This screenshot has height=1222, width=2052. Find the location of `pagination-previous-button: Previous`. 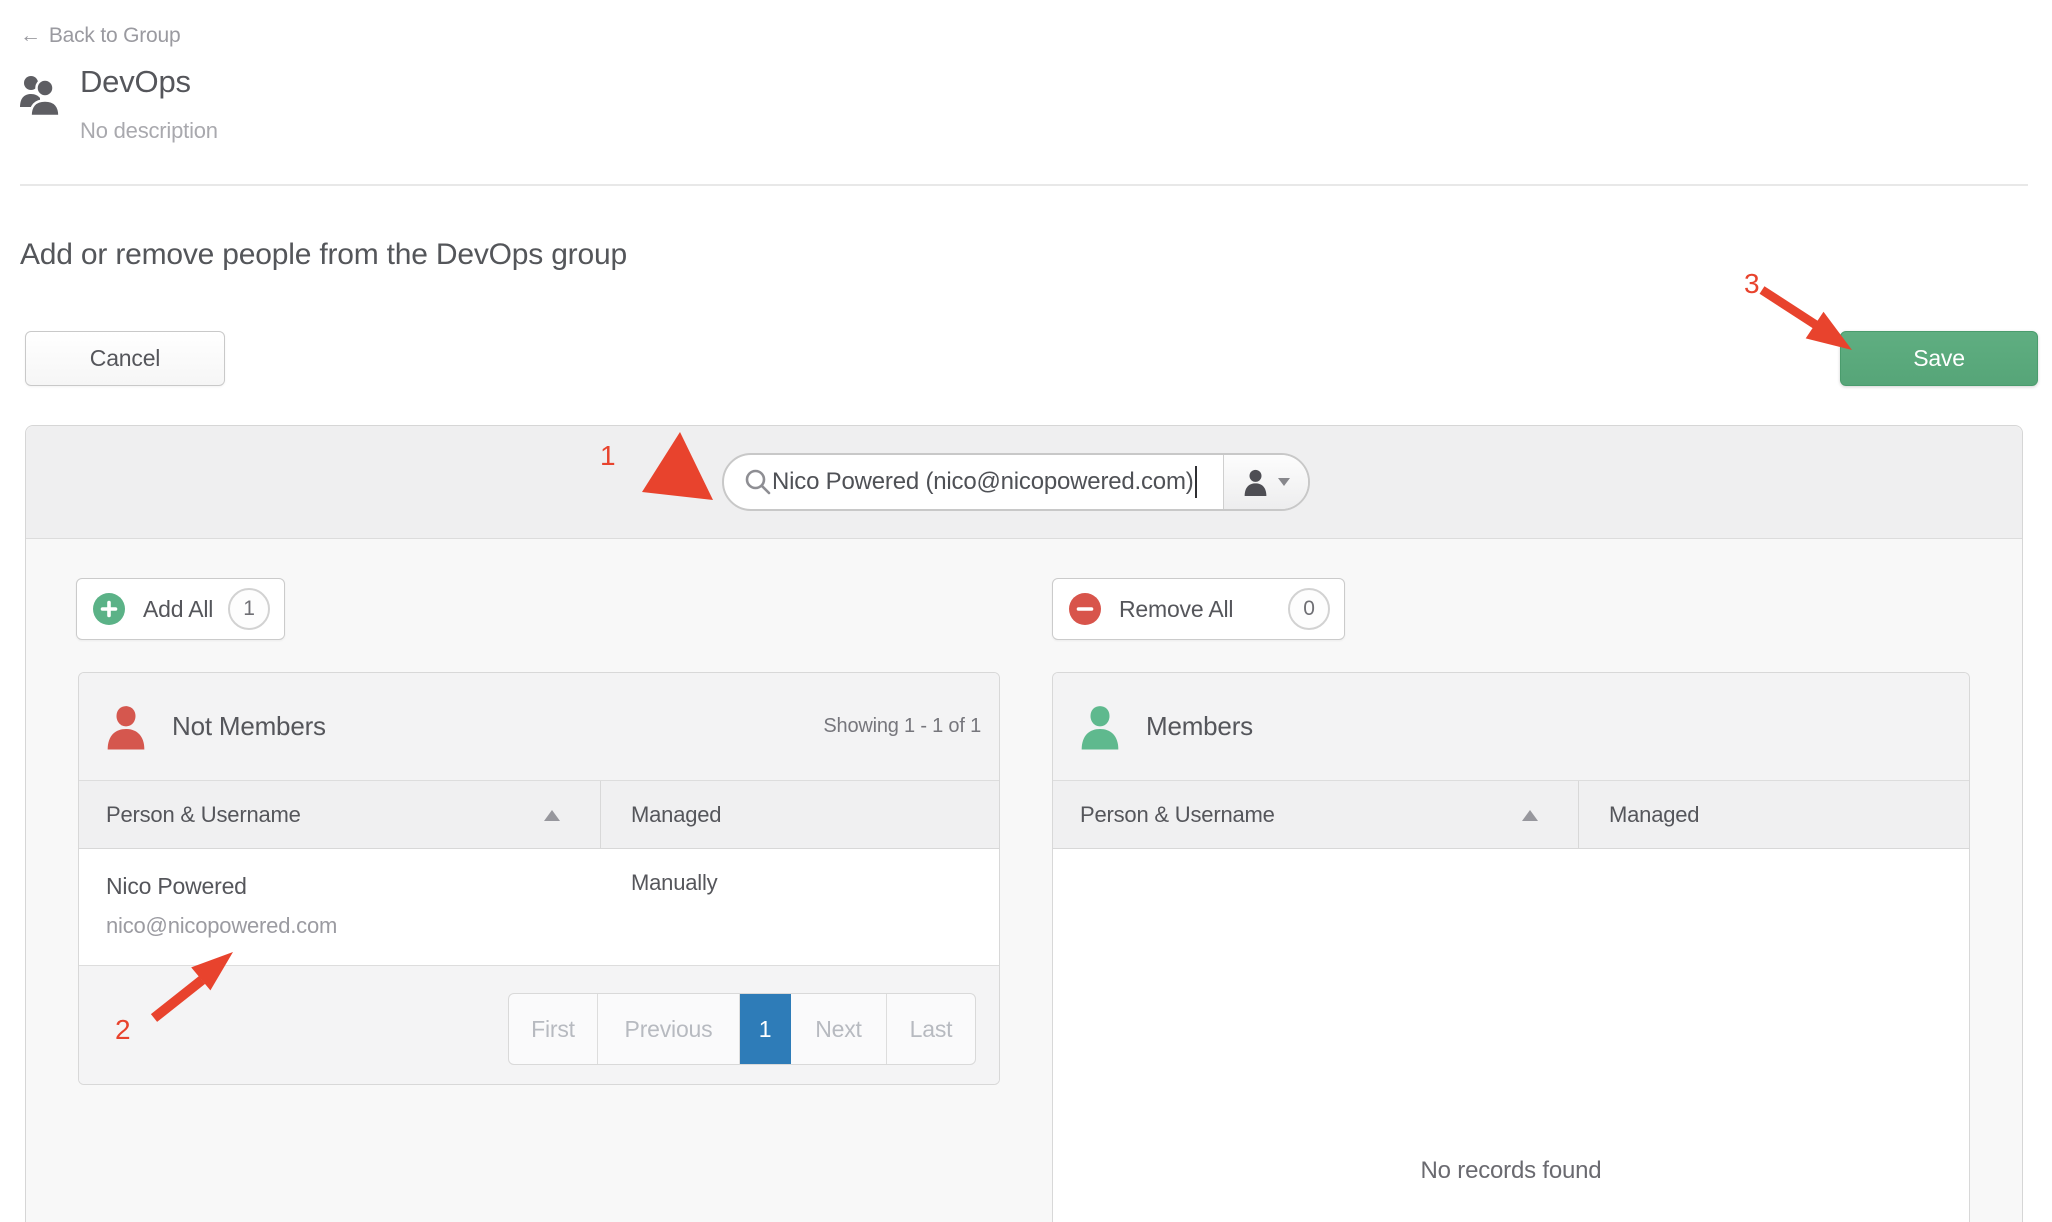

pagination-previous-button: Previous is located at coordinates (669, 1029).